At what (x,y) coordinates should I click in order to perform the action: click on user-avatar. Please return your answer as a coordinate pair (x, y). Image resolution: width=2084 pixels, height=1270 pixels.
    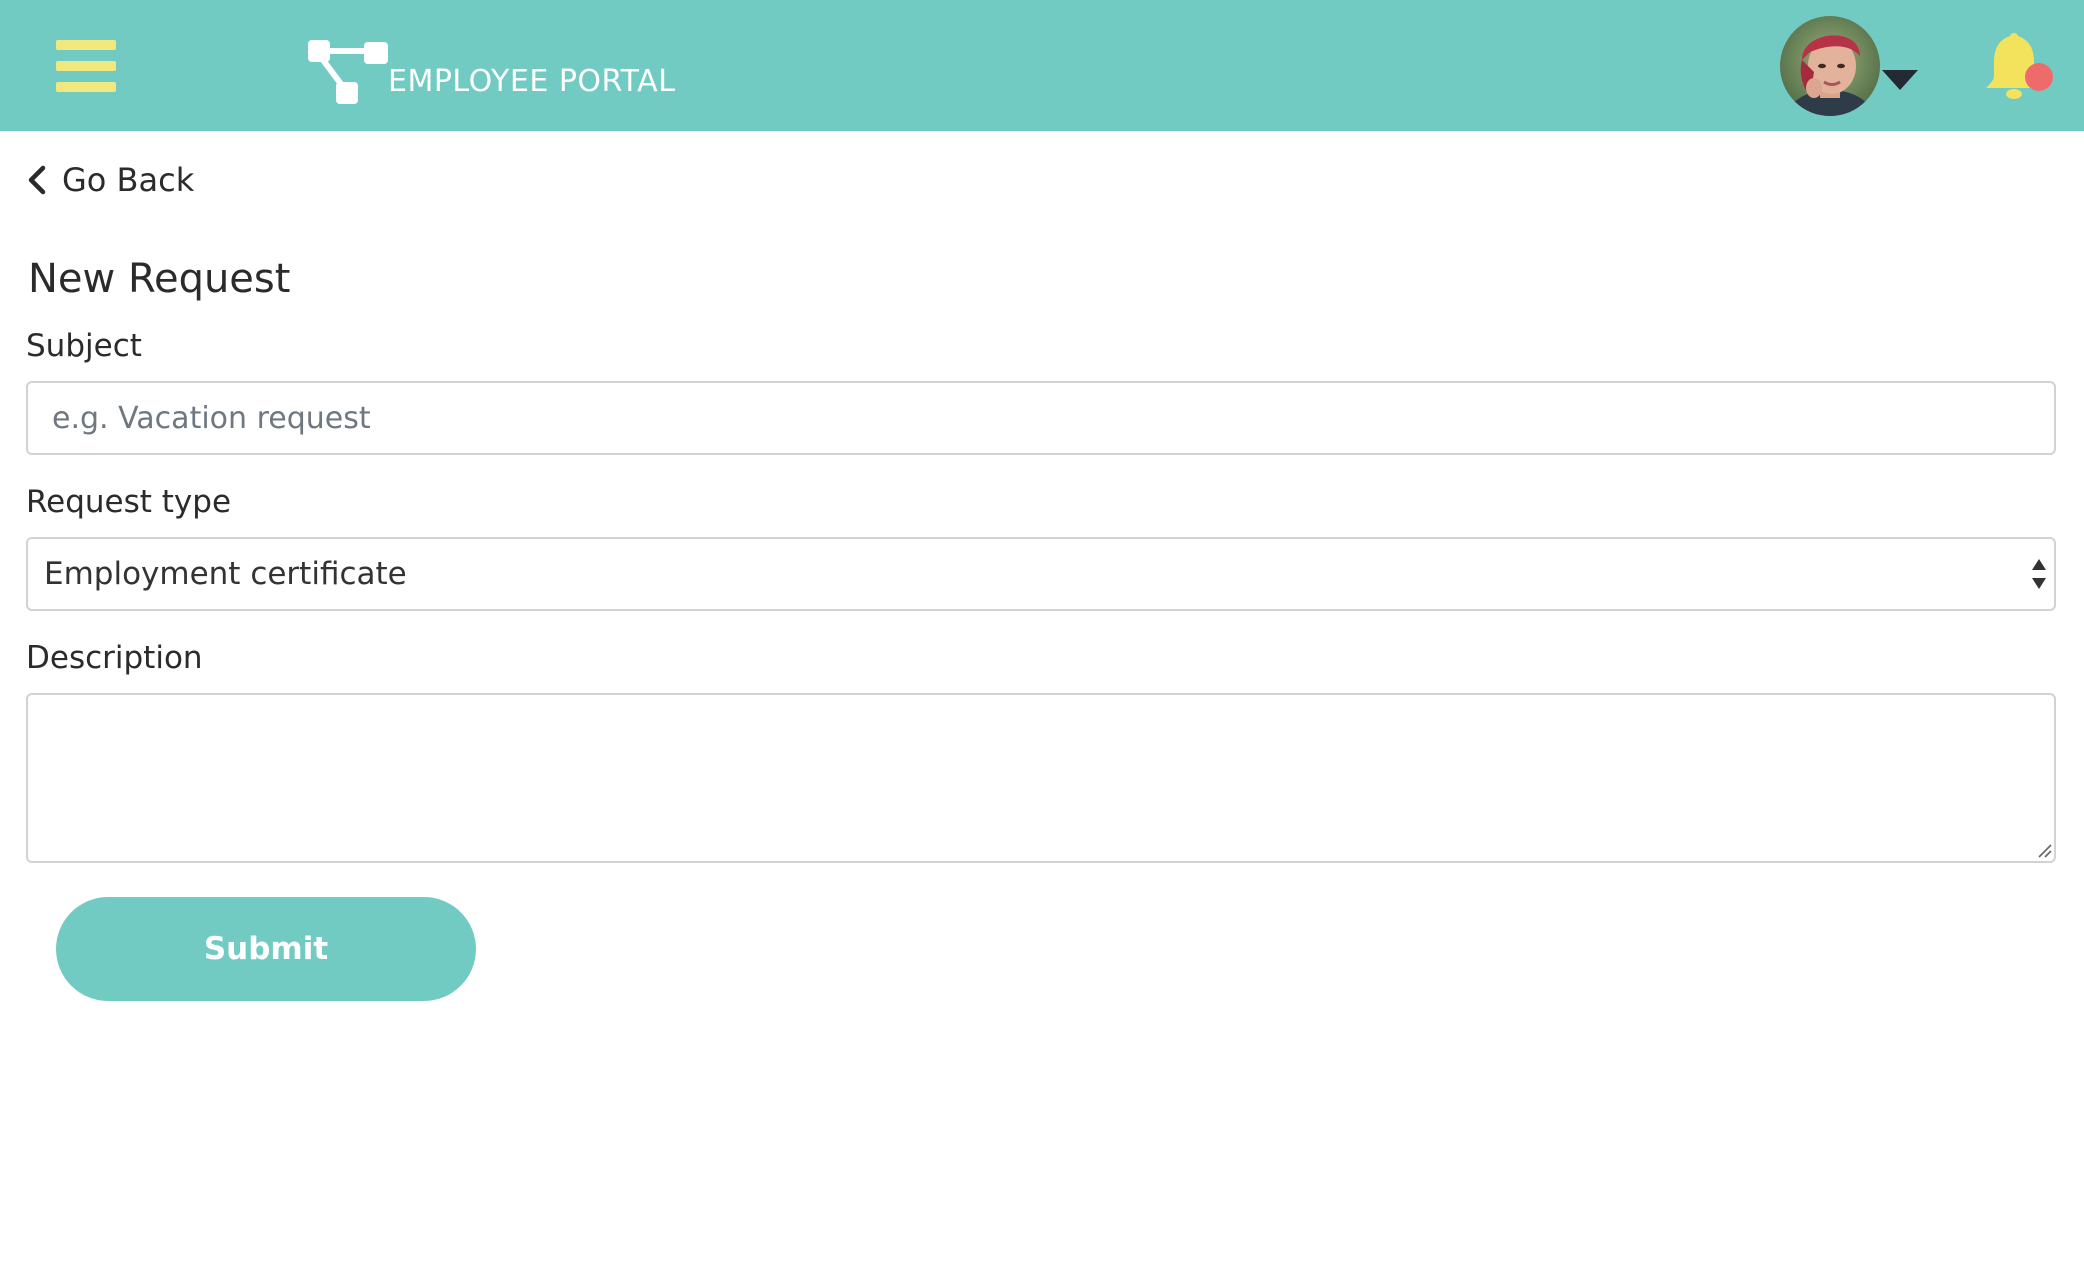
    Looking at the image, I should click on (1830, 66).